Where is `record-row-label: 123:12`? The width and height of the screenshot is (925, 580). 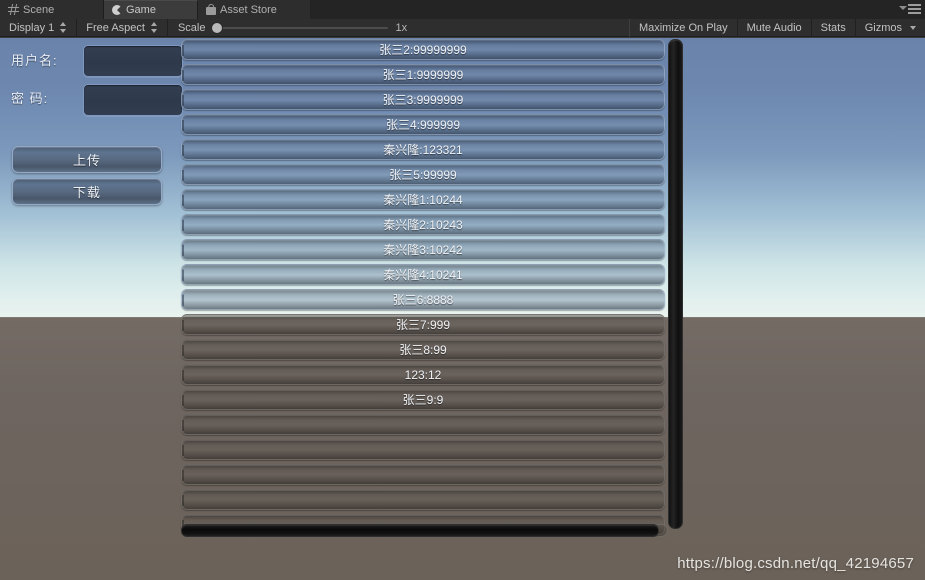 record-row-label: 123:12 is located at coordinates (423, 374).